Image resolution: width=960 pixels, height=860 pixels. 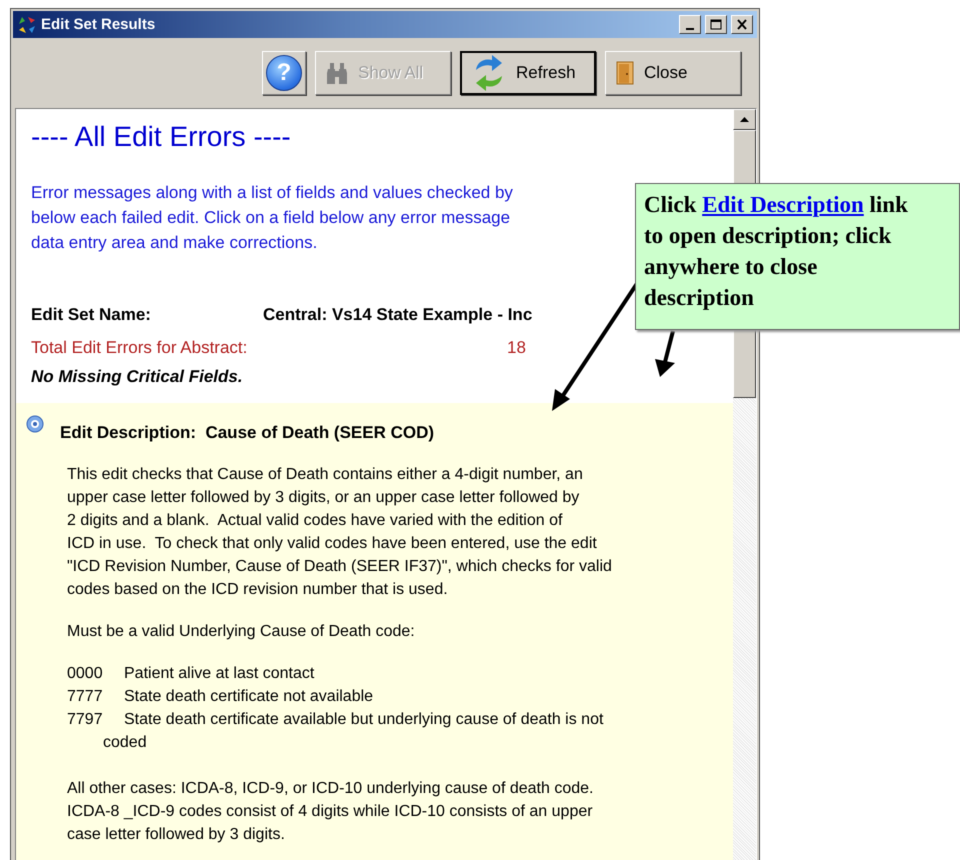 What do you see at coordinates (247, 433) in the screenshot?
I see `description-title: Edit Description: Cause of Death (SEER COD)` at bounding box center [247, 433].